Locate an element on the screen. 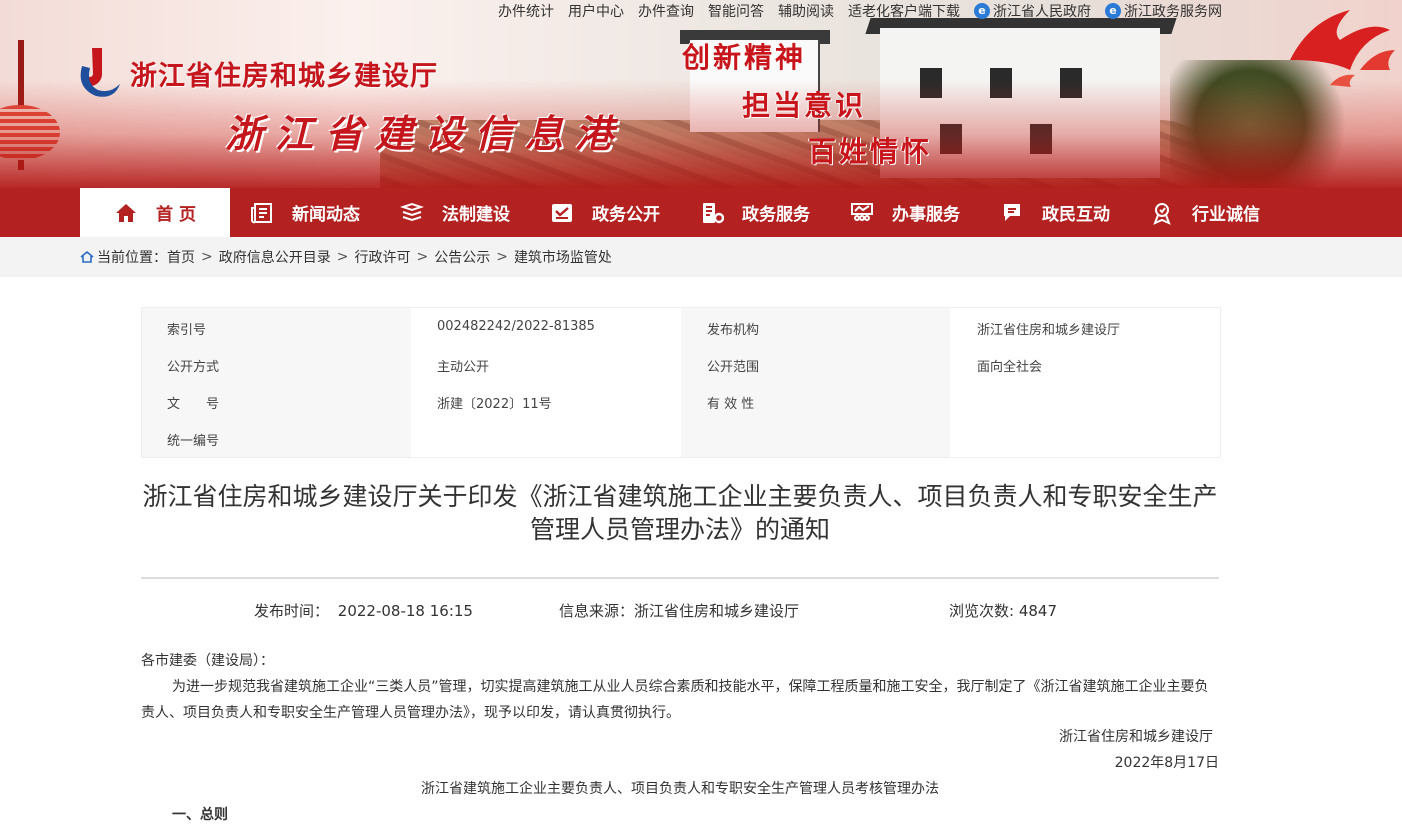 The width and height of the screenshot is (1402, 833). motto-2: 担当意识 is located at coordinates (804, 105).